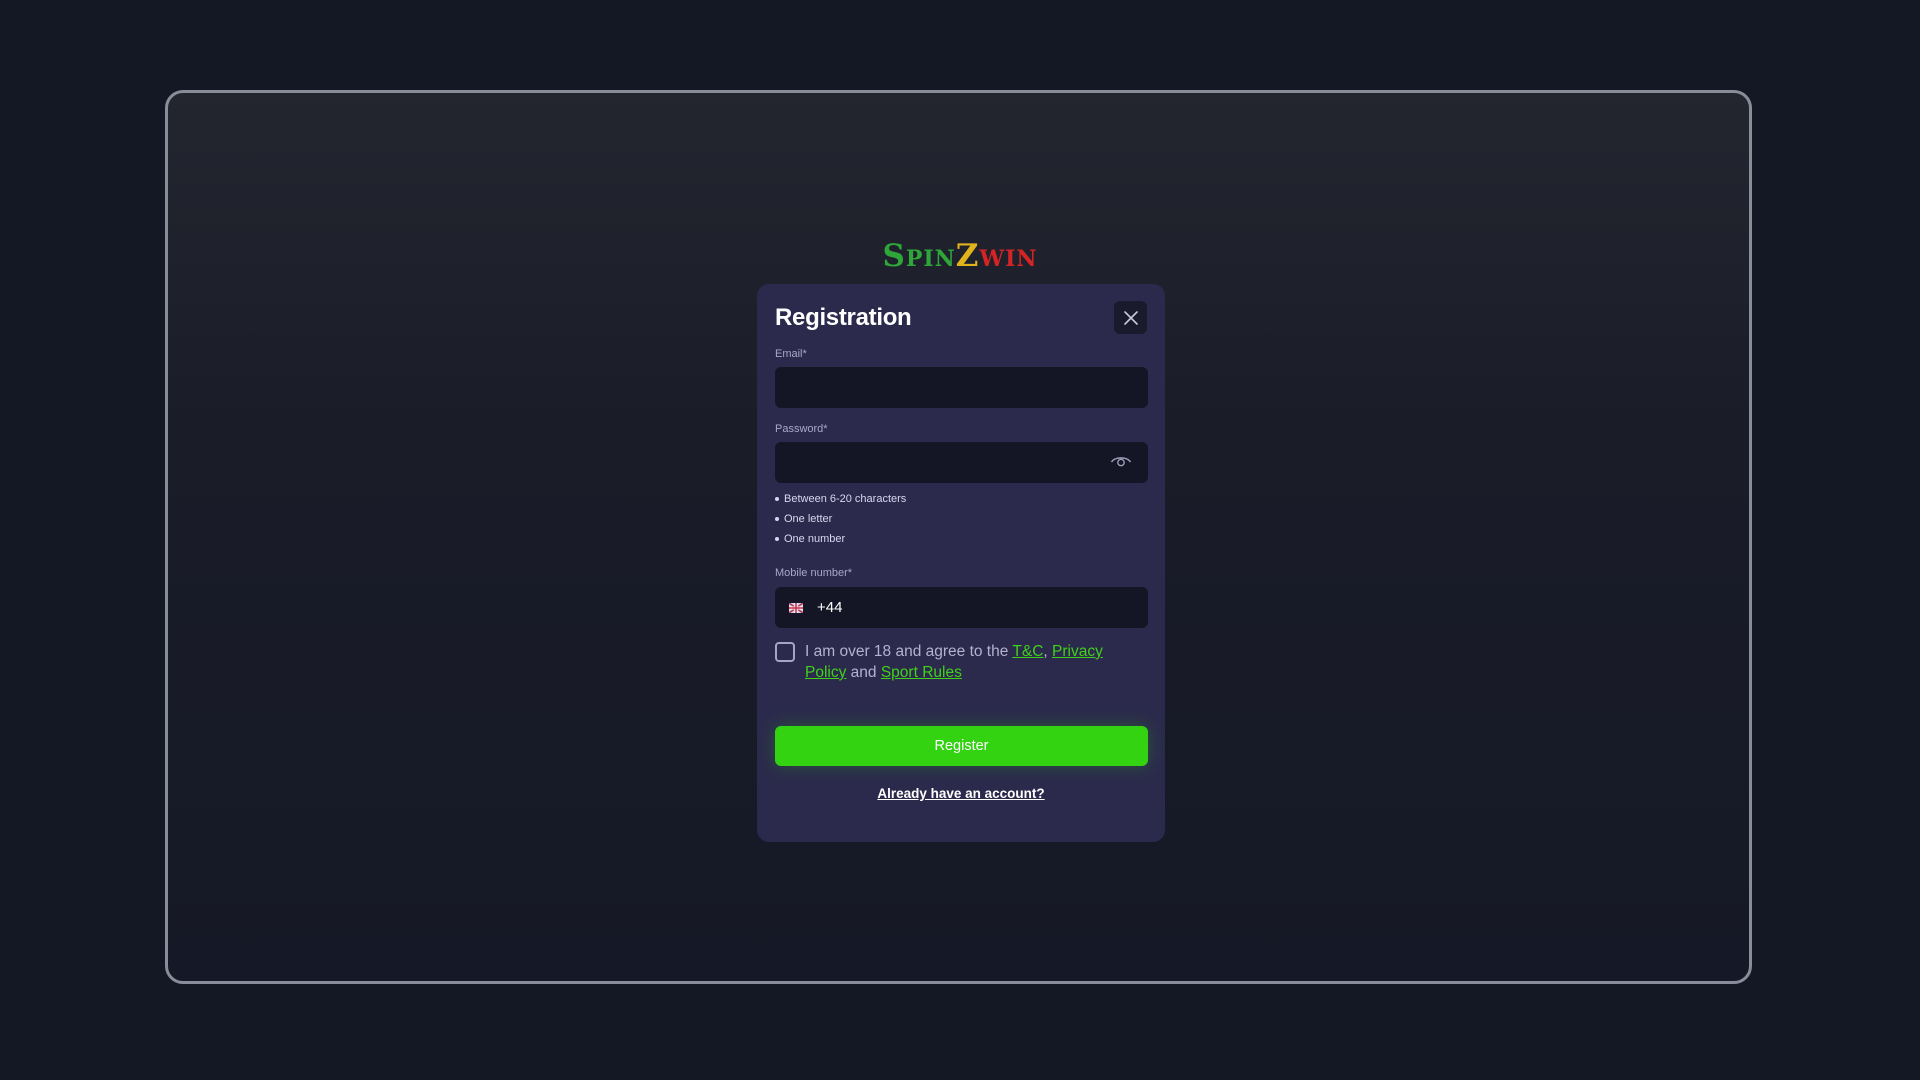  Describe the element at coordinates (840, 499) in the screenshot. I see `password-rule: Between 6-20 characters` at that location.